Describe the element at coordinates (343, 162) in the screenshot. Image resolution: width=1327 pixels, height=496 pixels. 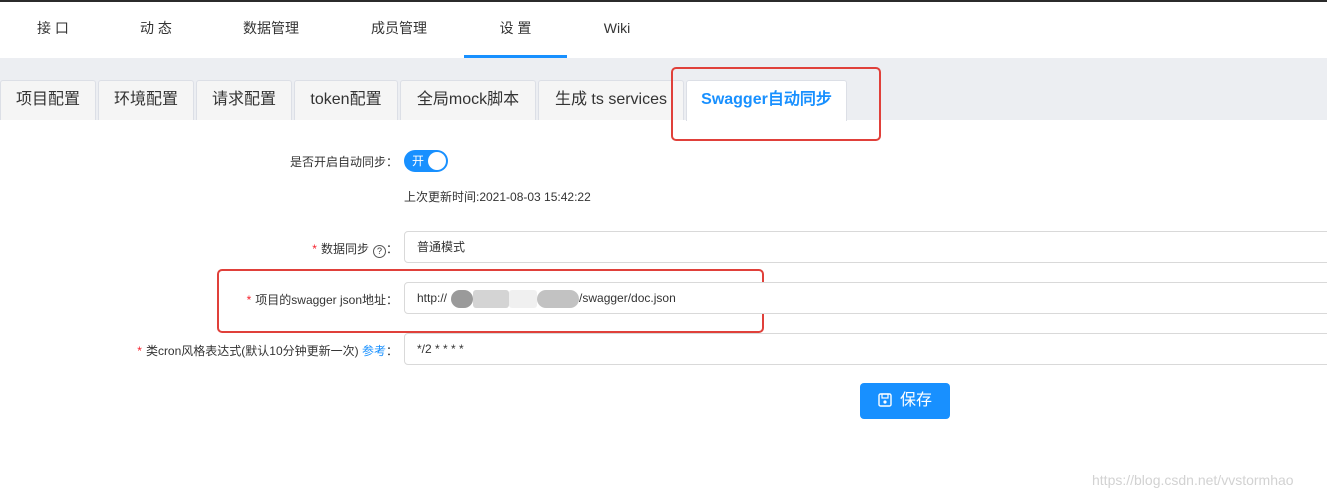
I see `auto-sync-label: 是否开启自动同步：` at that location.